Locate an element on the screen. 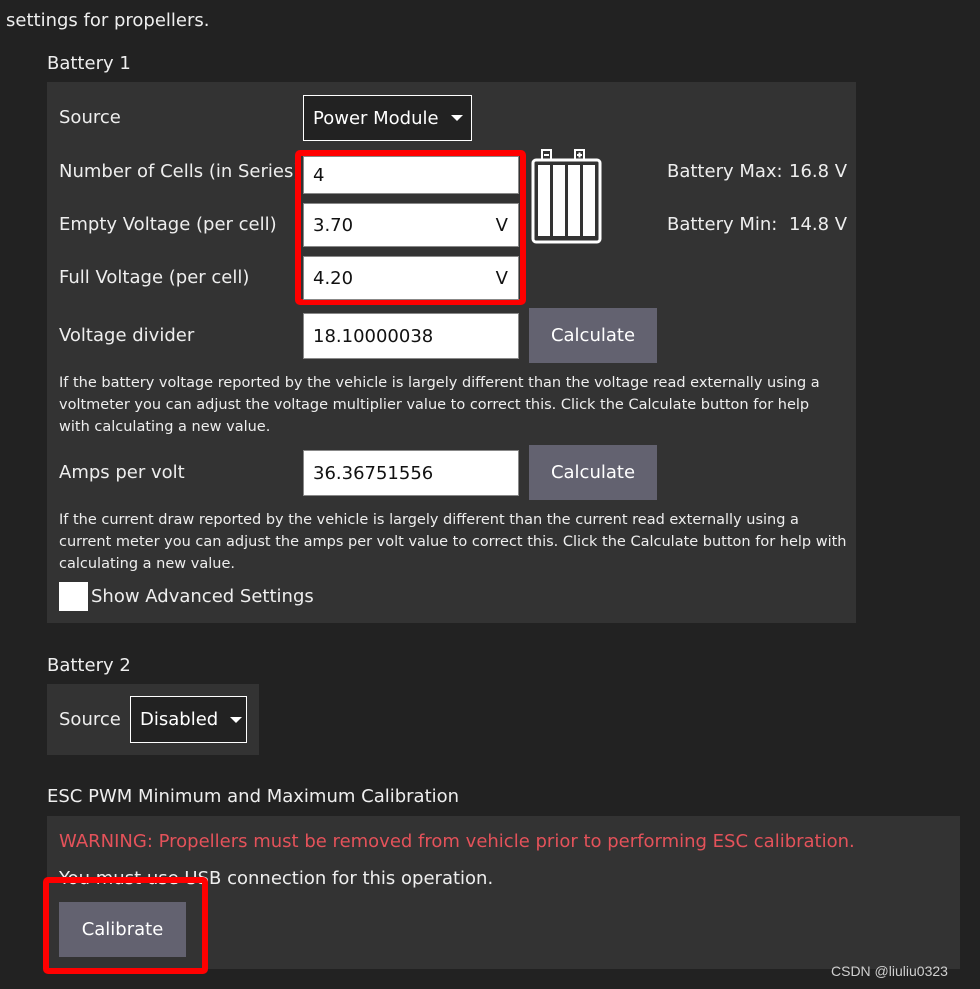 The height and width of the screenshot is (989, 980). voltage-divider-input: 18.10000038 is located at coordinates (411, 336).